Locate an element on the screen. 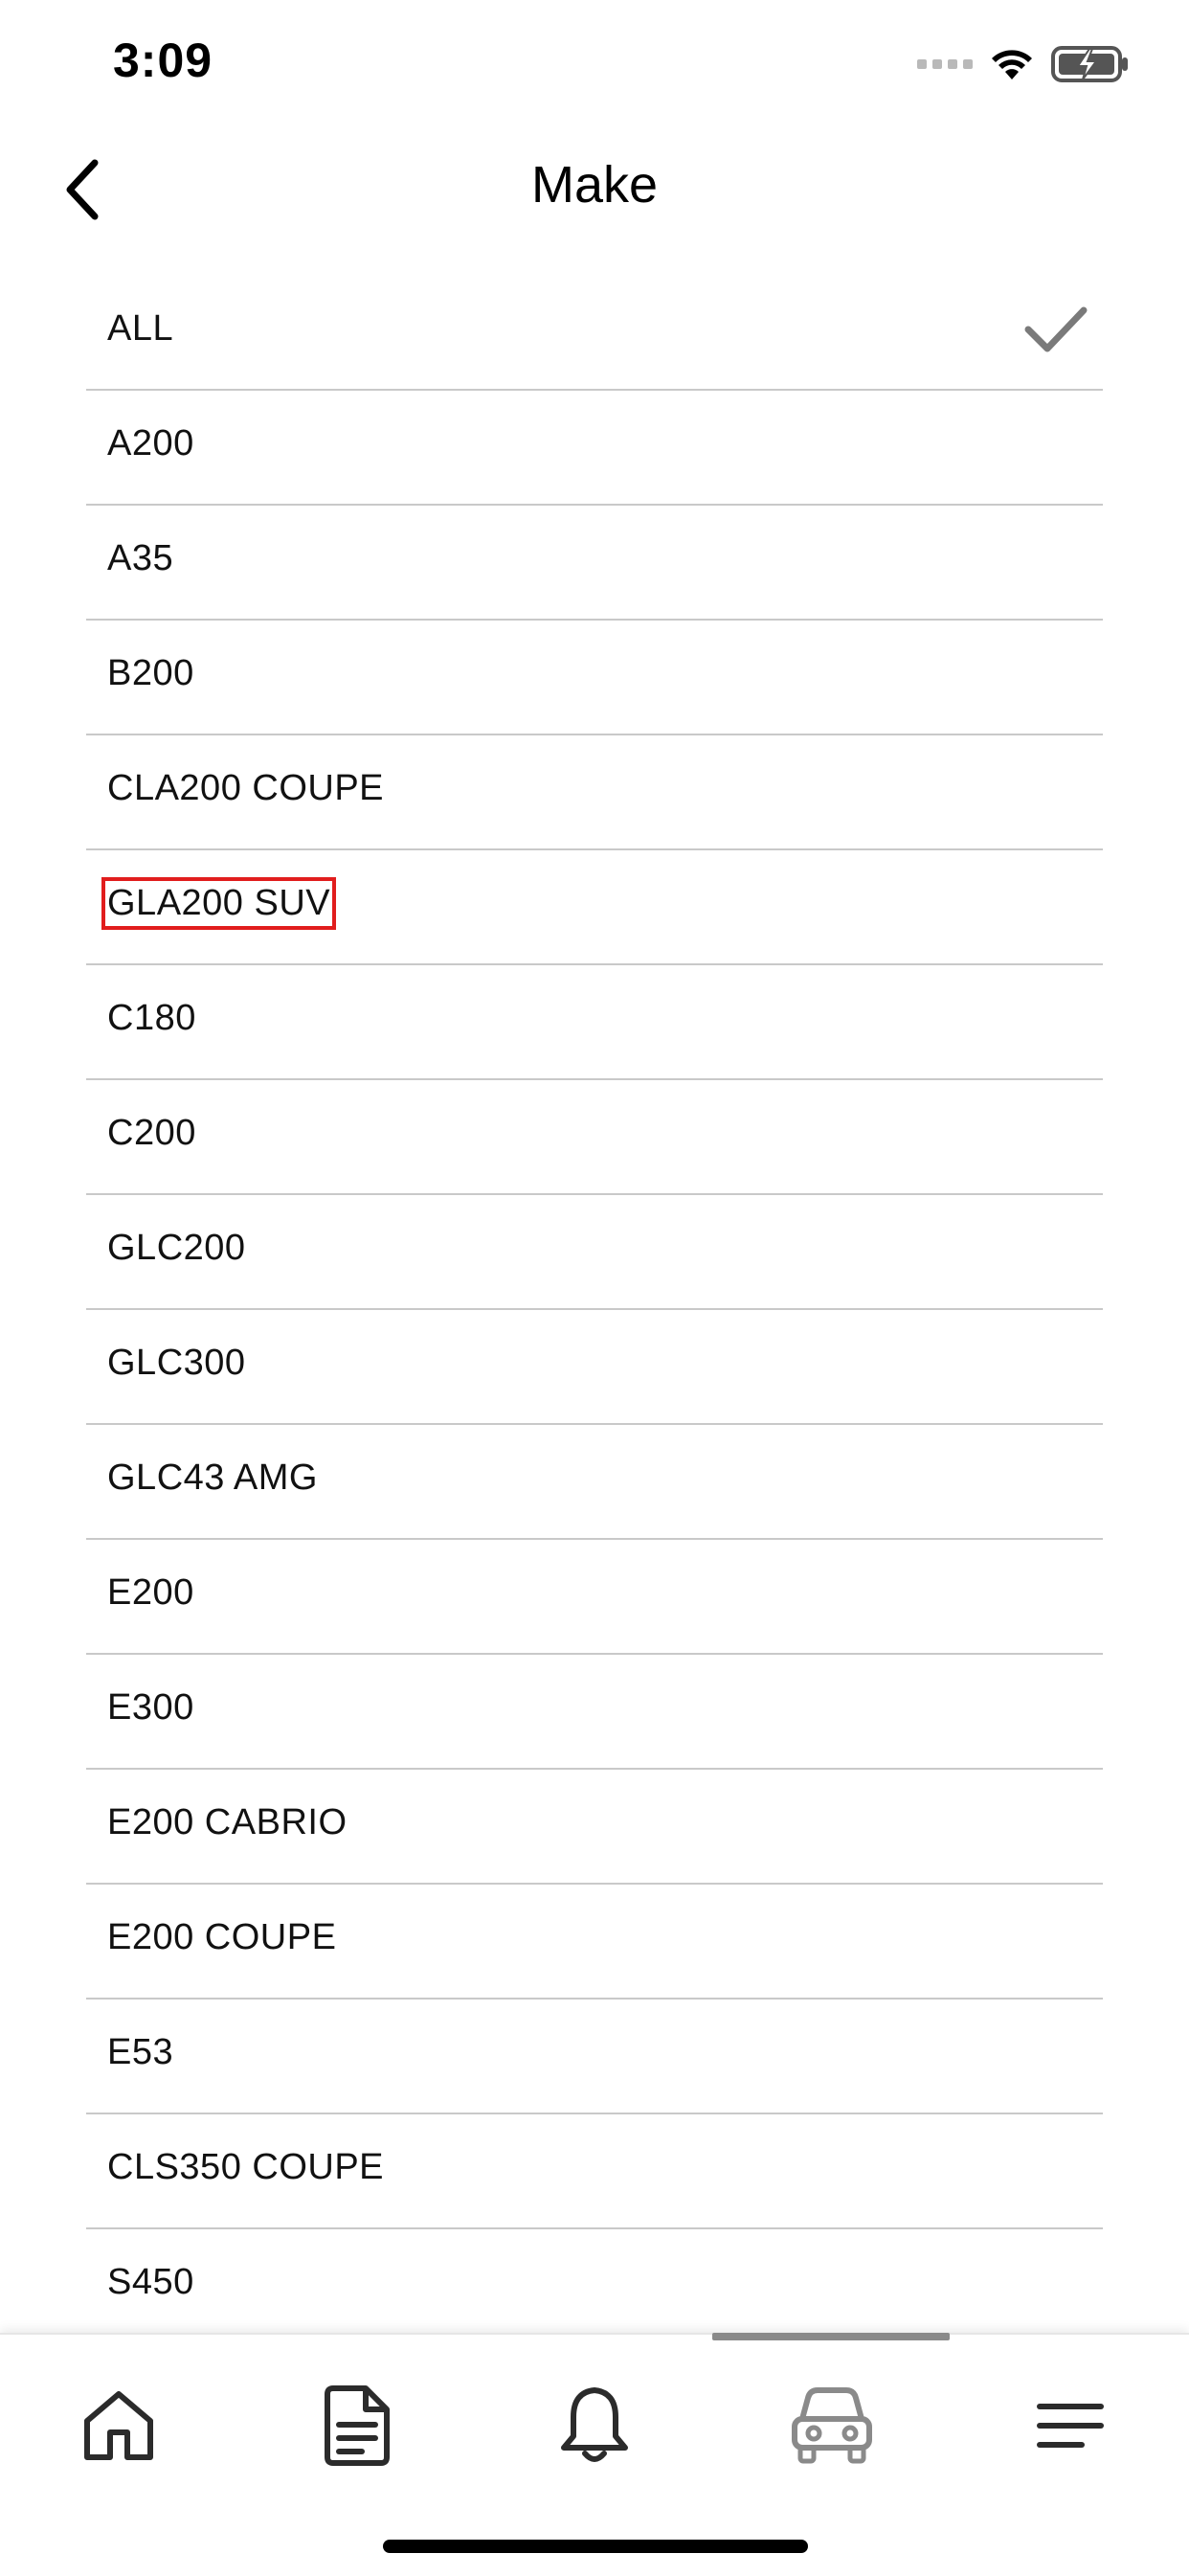  list-item-label: CLA200 COUPE is located at coordinates (246, 788).